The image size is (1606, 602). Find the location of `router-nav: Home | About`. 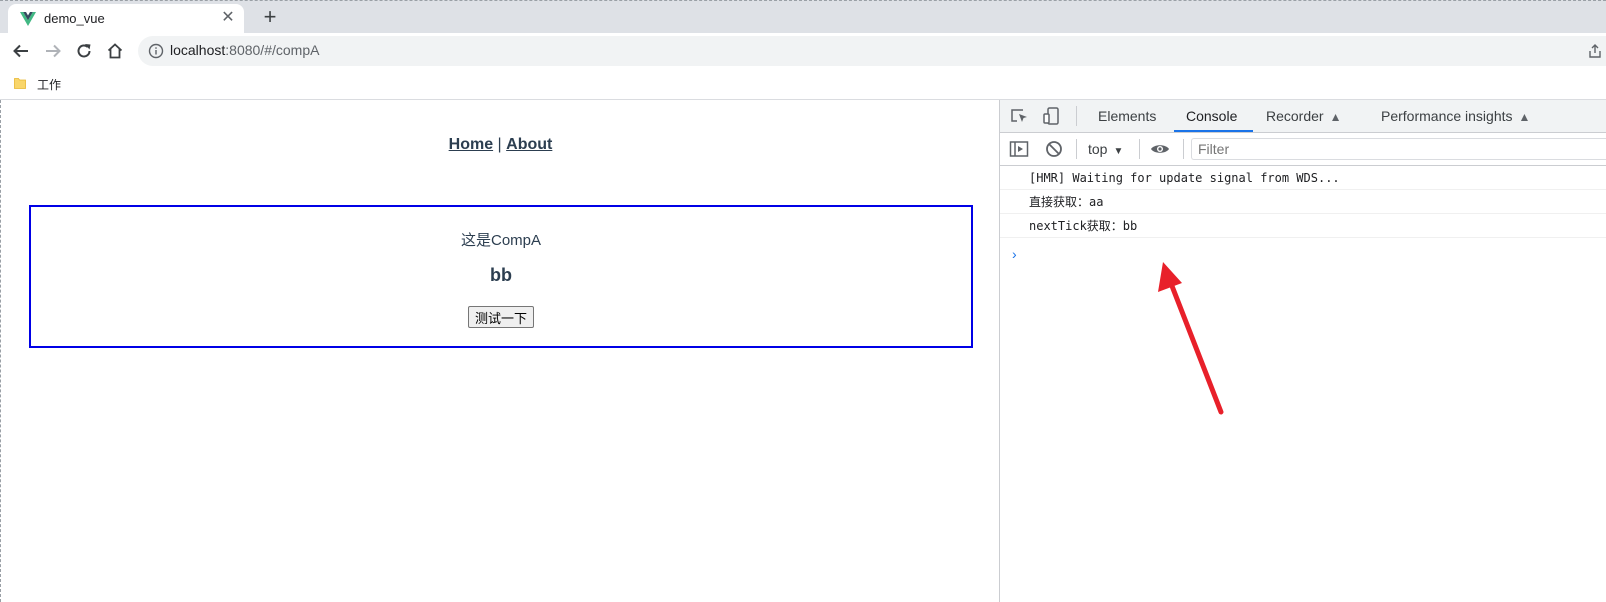

router-nav: Home | About is located at coordinates (500, 145).